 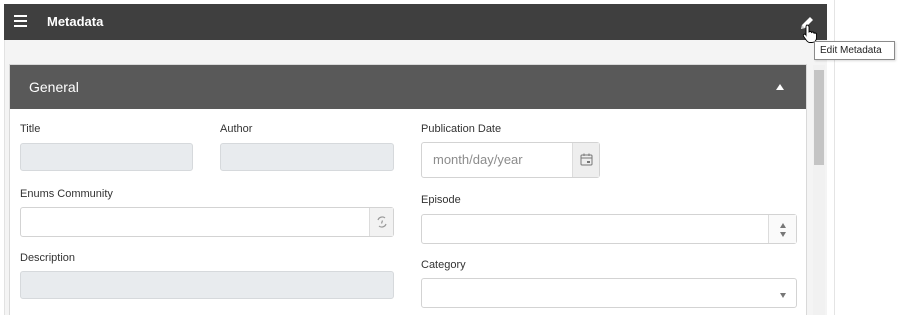 What do you see at coordinates (443, 265) in the screenshot?
I see `category-label: Category` at bounding box center [443, 265].